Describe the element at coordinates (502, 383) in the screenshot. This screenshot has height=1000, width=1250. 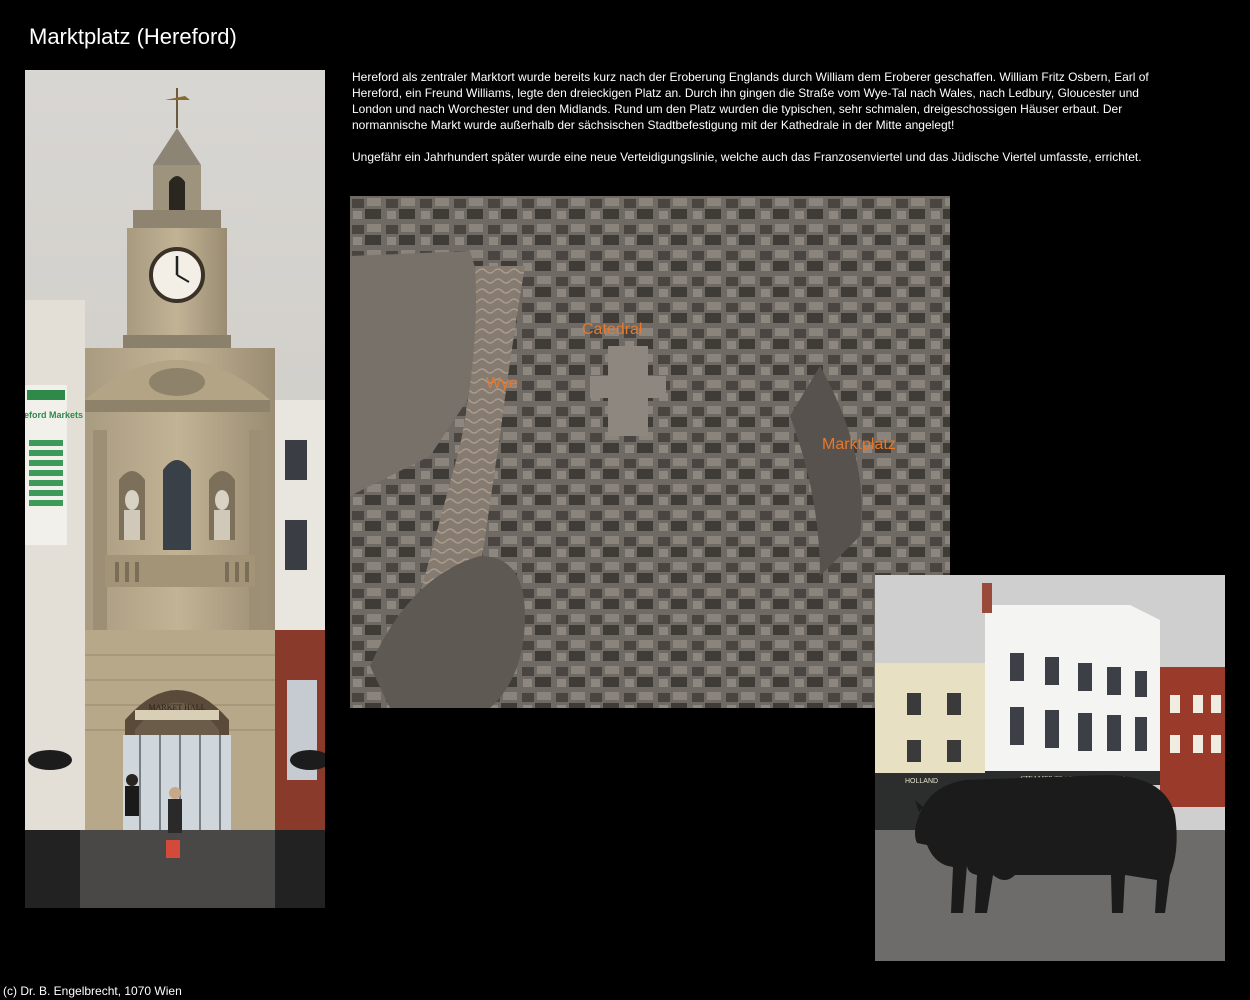
I see `map-label-river: Wye` at that location.